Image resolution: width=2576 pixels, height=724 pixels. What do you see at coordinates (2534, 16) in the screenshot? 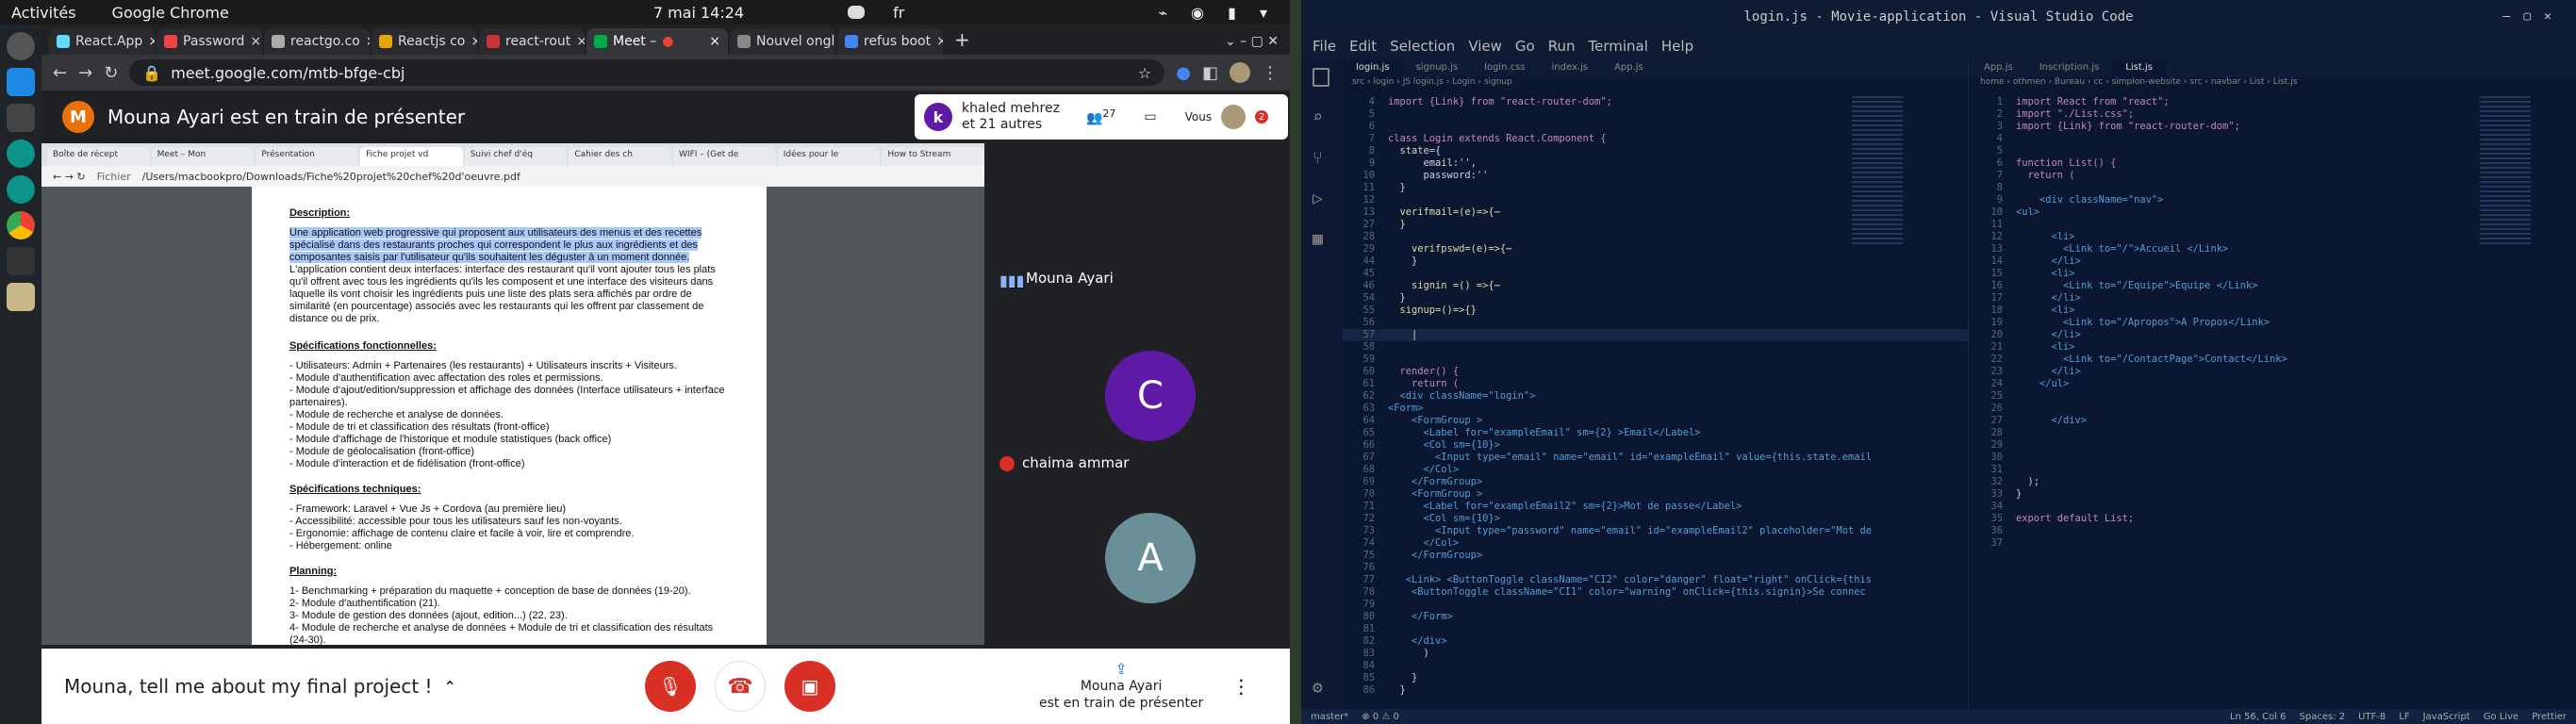
I see `window-controls: –▢✕` at bounding box center [2534, 16].